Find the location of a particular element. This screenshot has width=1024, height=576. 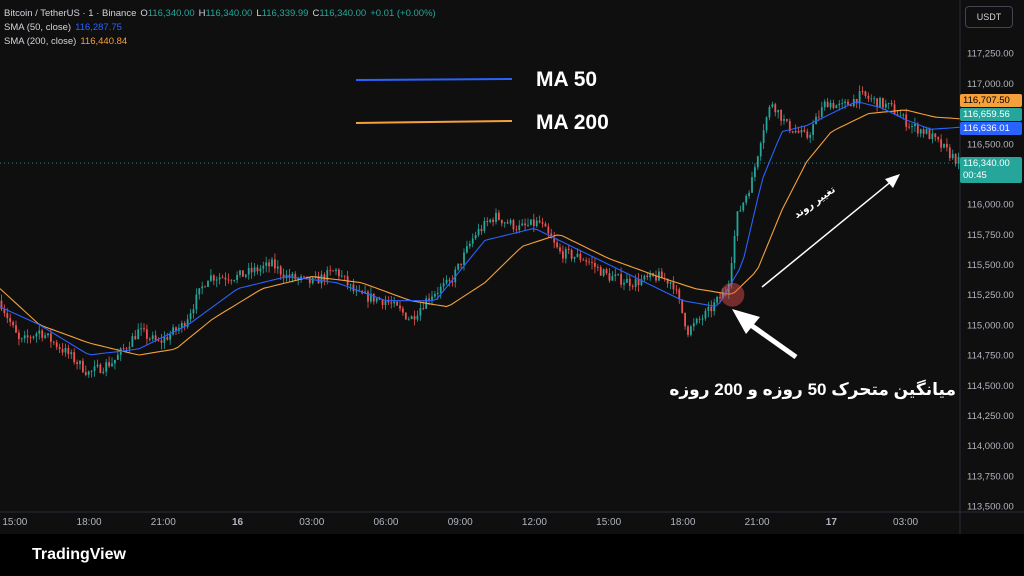

y-tick-label: 114,750.00 is located at coordinates (990, 356).